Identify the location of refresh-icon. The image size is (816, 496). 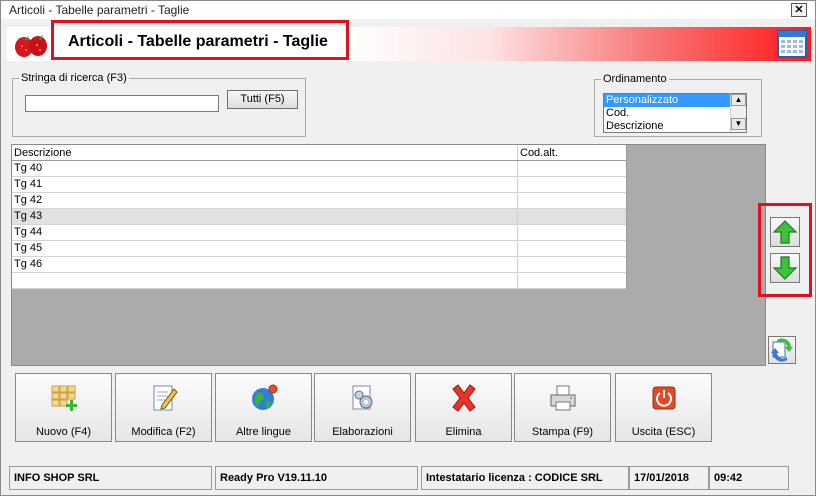
(782, 350).